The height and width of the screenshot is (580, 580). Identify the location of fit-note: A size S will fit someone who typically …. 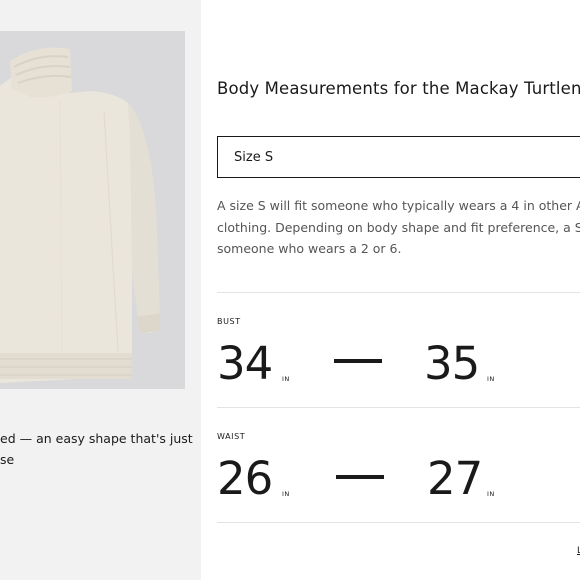
(398, 227).